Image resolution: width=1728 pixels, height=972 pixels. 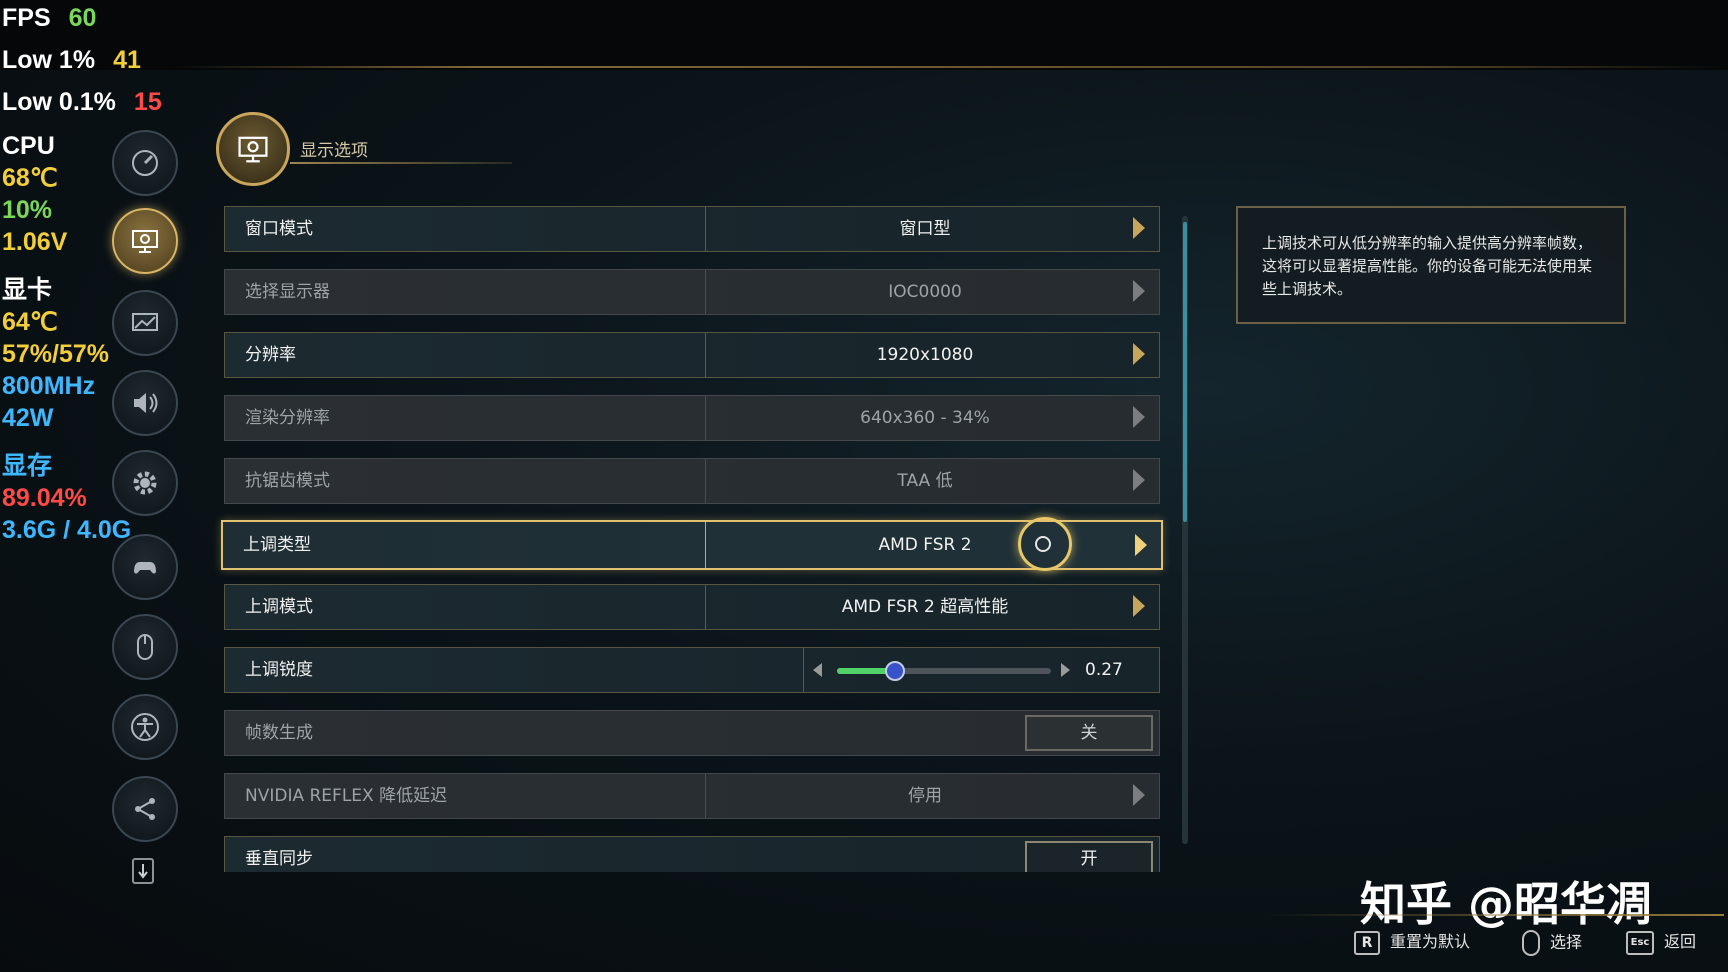 I want to click on page-title: 显示选项, so click(x=334, y=151).